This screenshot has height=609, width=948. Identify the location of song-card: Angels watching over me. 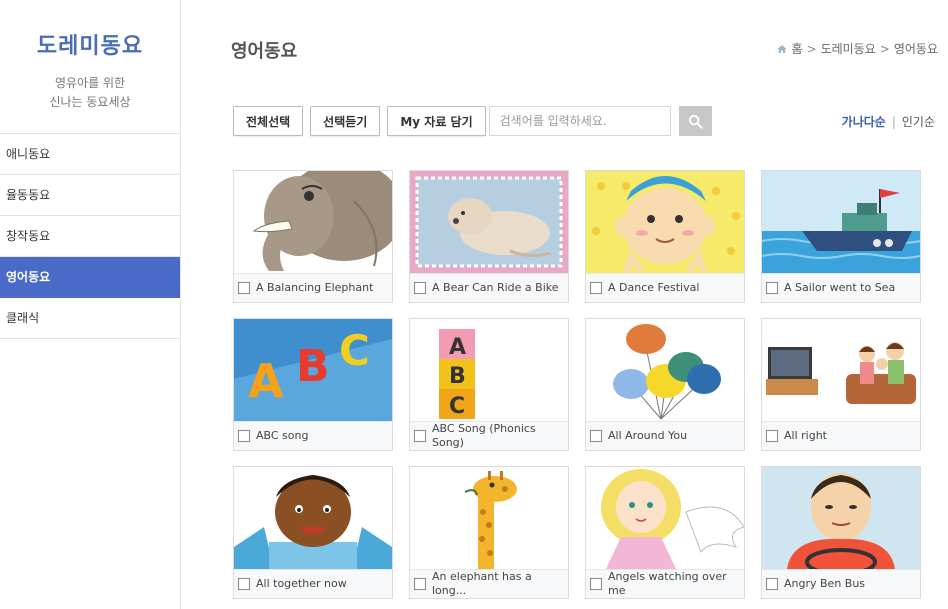
(665, 532).